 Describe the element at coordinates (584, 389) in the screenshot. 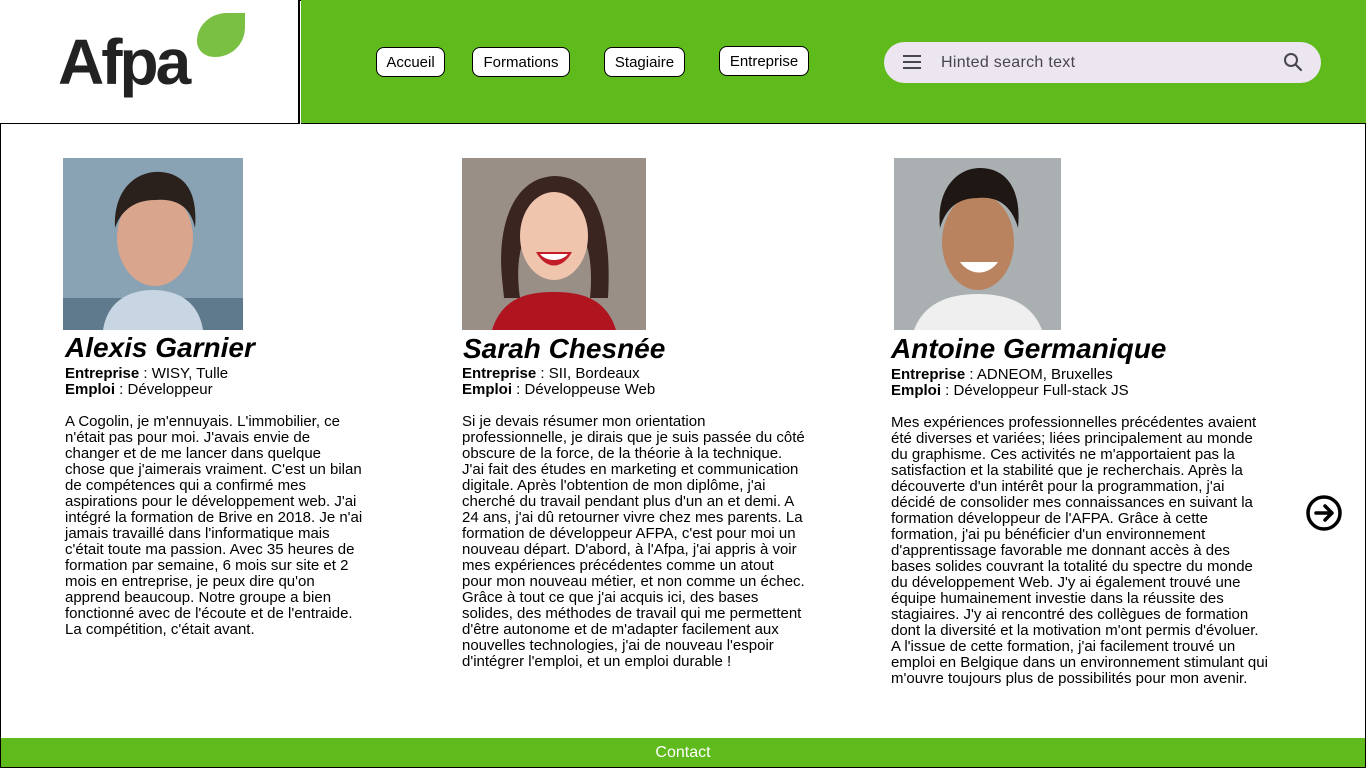

I see `job-value: : Développeuse Web` at that location.